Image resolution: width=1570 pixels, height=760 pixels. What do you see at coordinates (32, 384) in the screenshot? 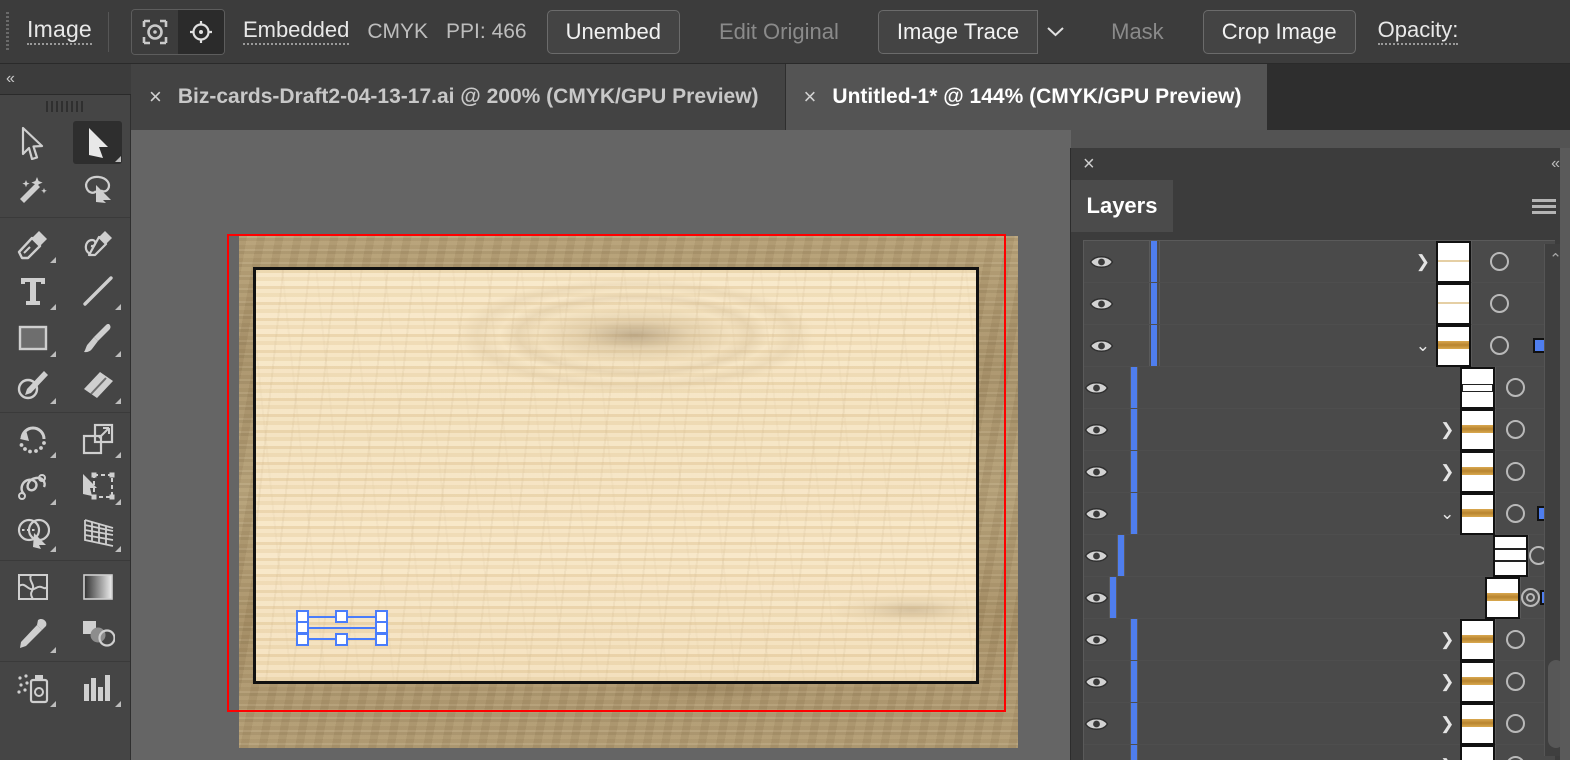
I see `shaper-pencil-tool` at bounding box center [32, 384].